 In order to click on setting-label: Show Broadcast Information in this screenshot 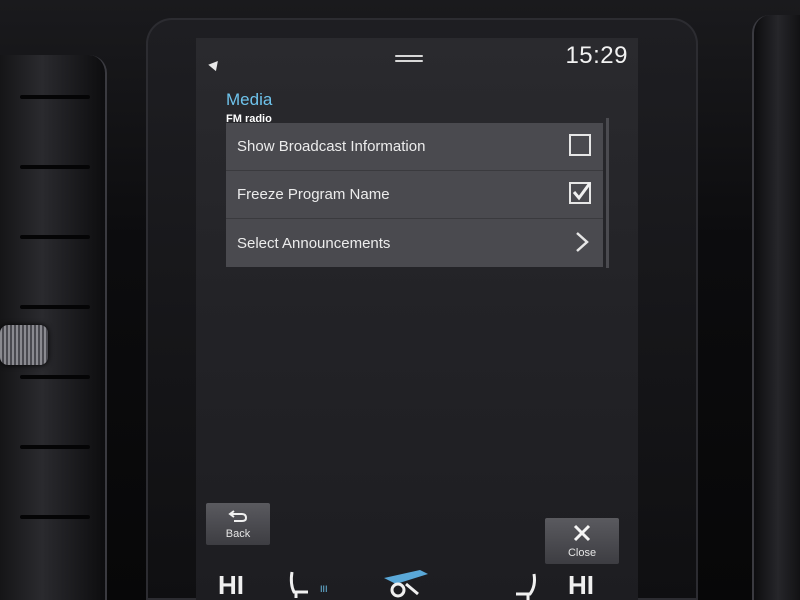, I will do `click(331, 146)`.